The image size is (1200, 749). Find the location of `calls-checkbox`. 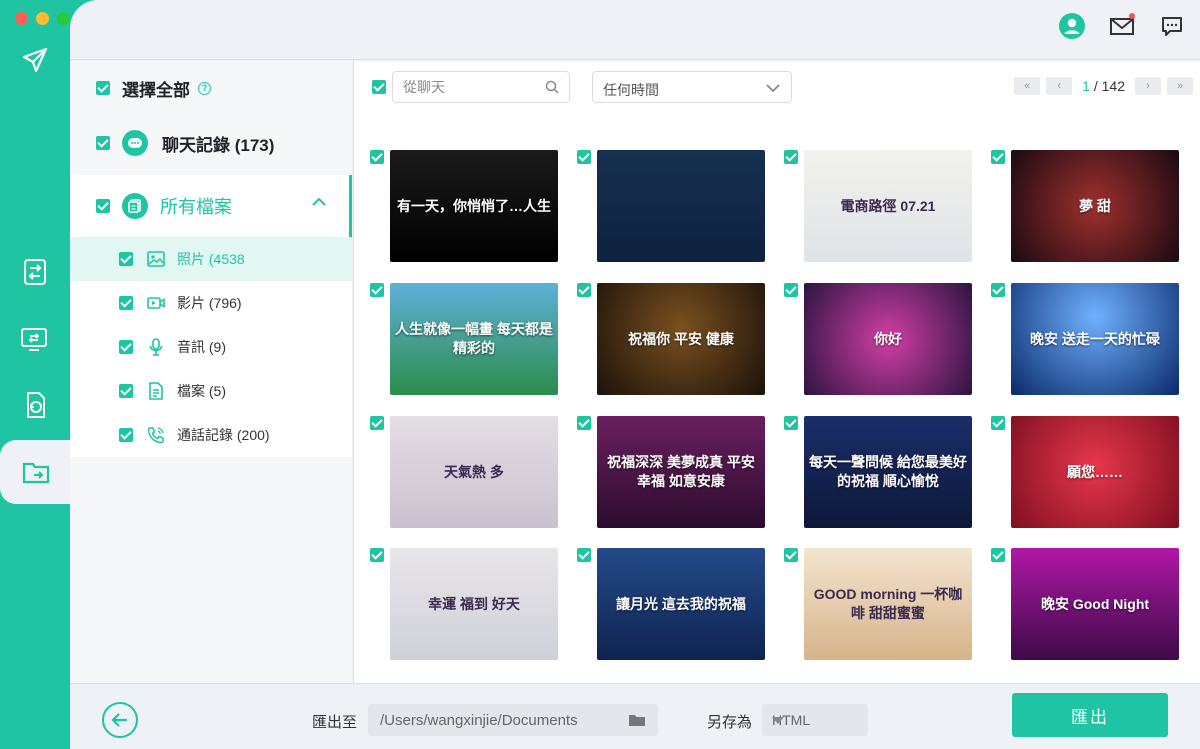

calls-checkbox is located at coordinates (126, 435).